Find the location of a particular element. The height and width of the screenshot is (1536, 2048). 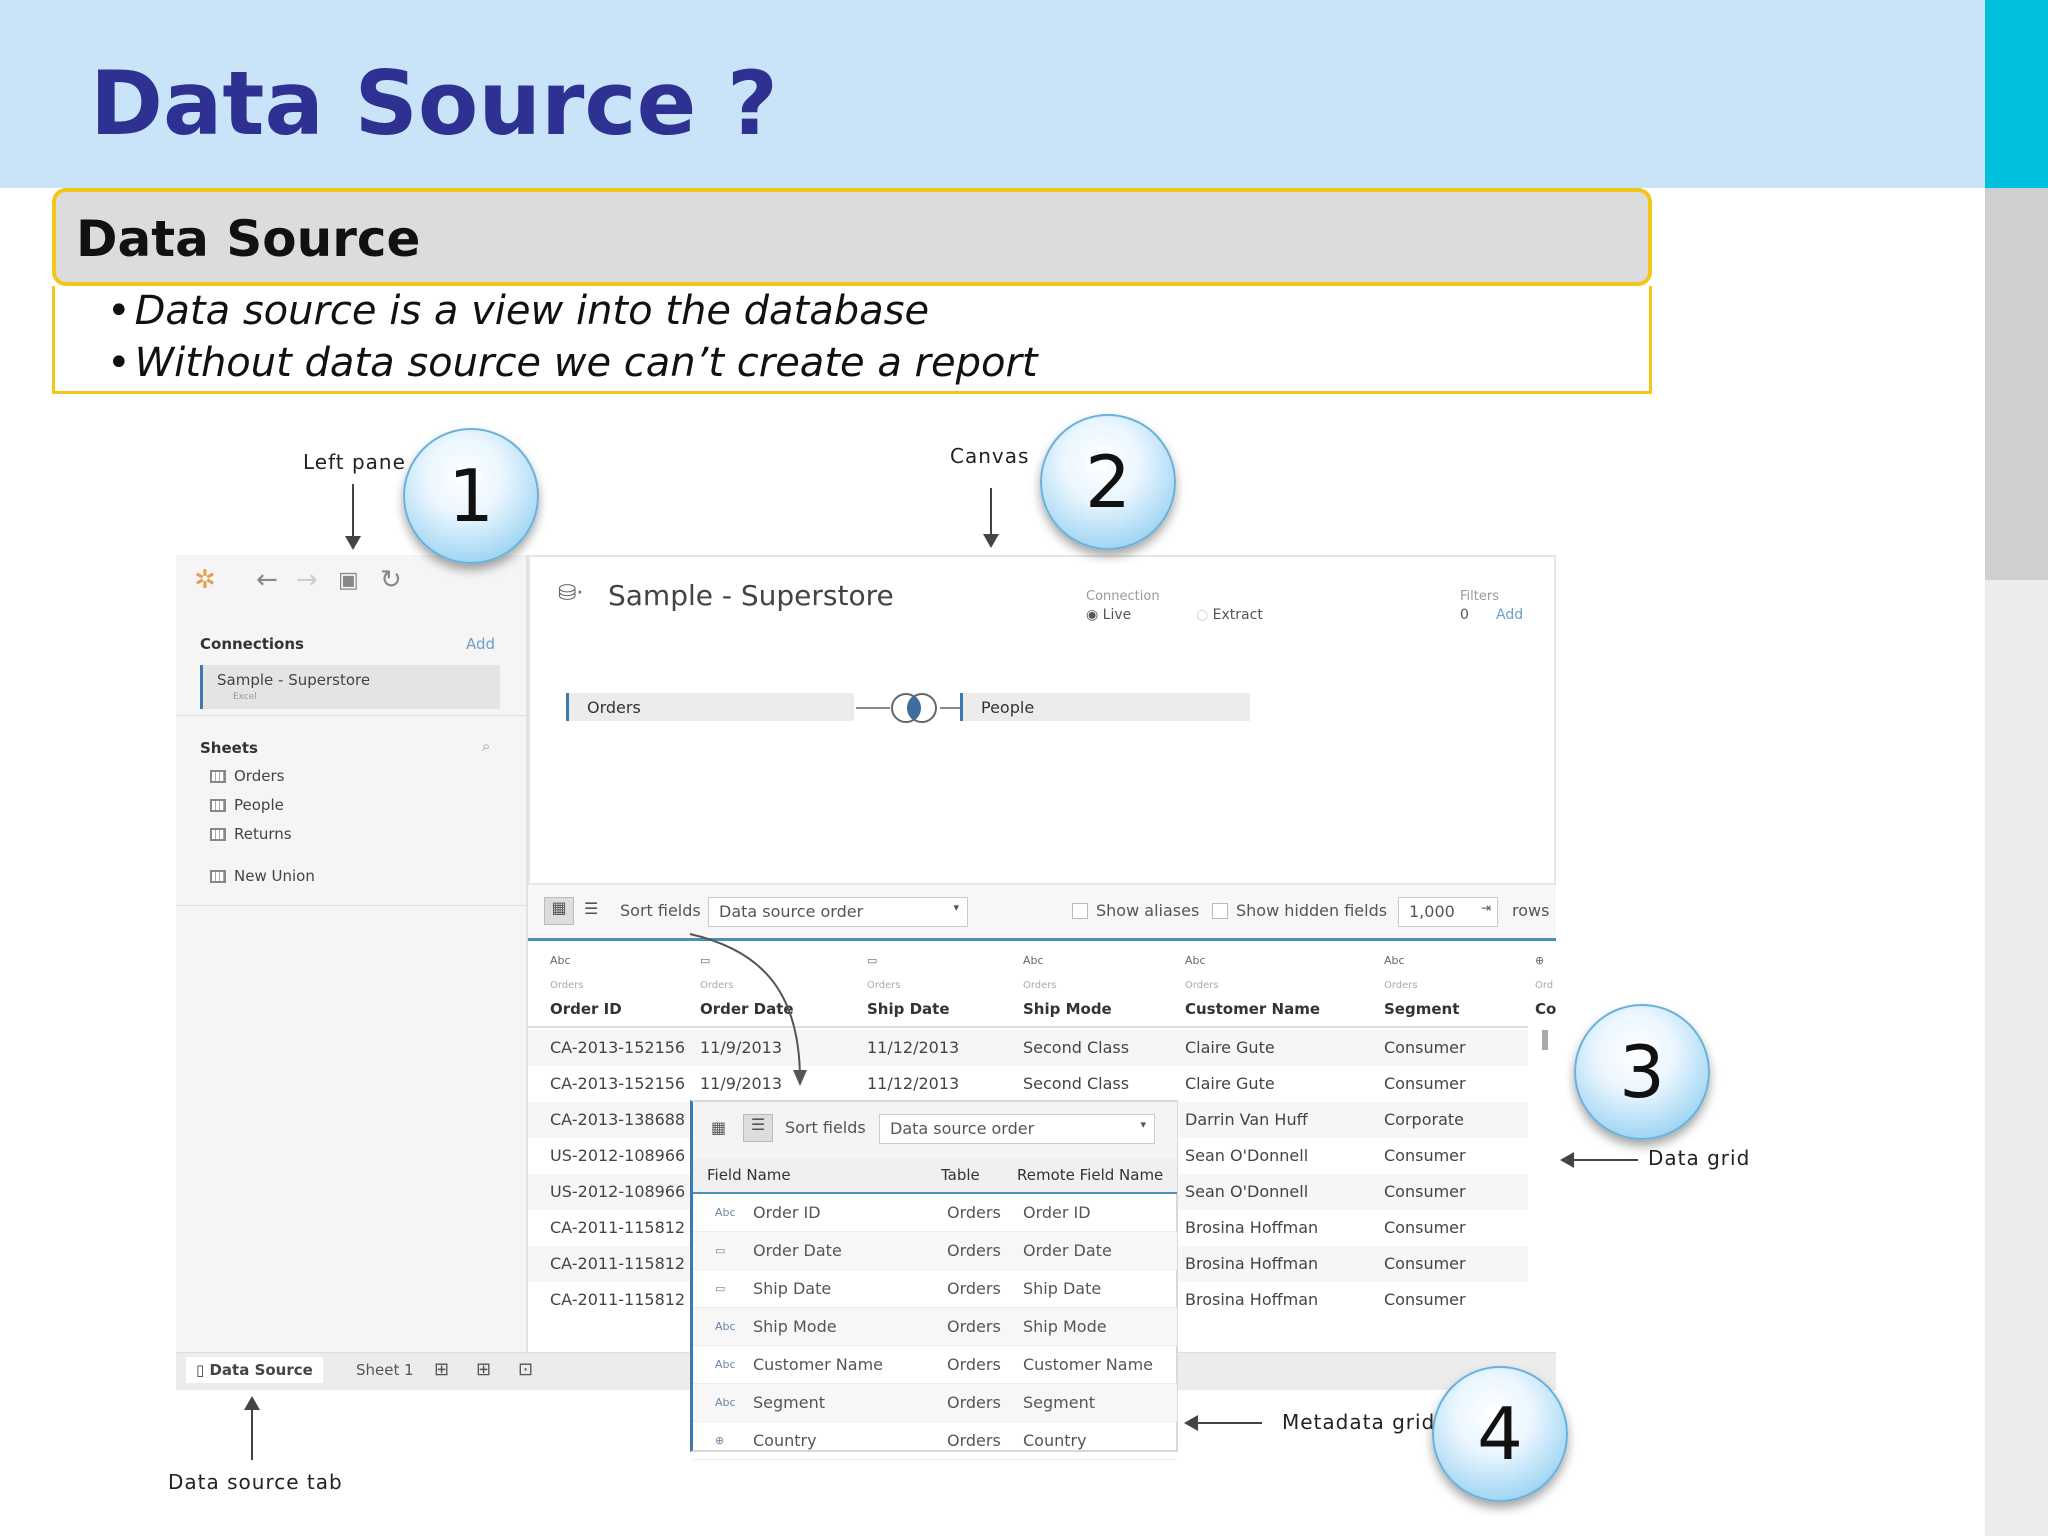

remote-field-name: Segment is located at coordinates (1059, 1402).